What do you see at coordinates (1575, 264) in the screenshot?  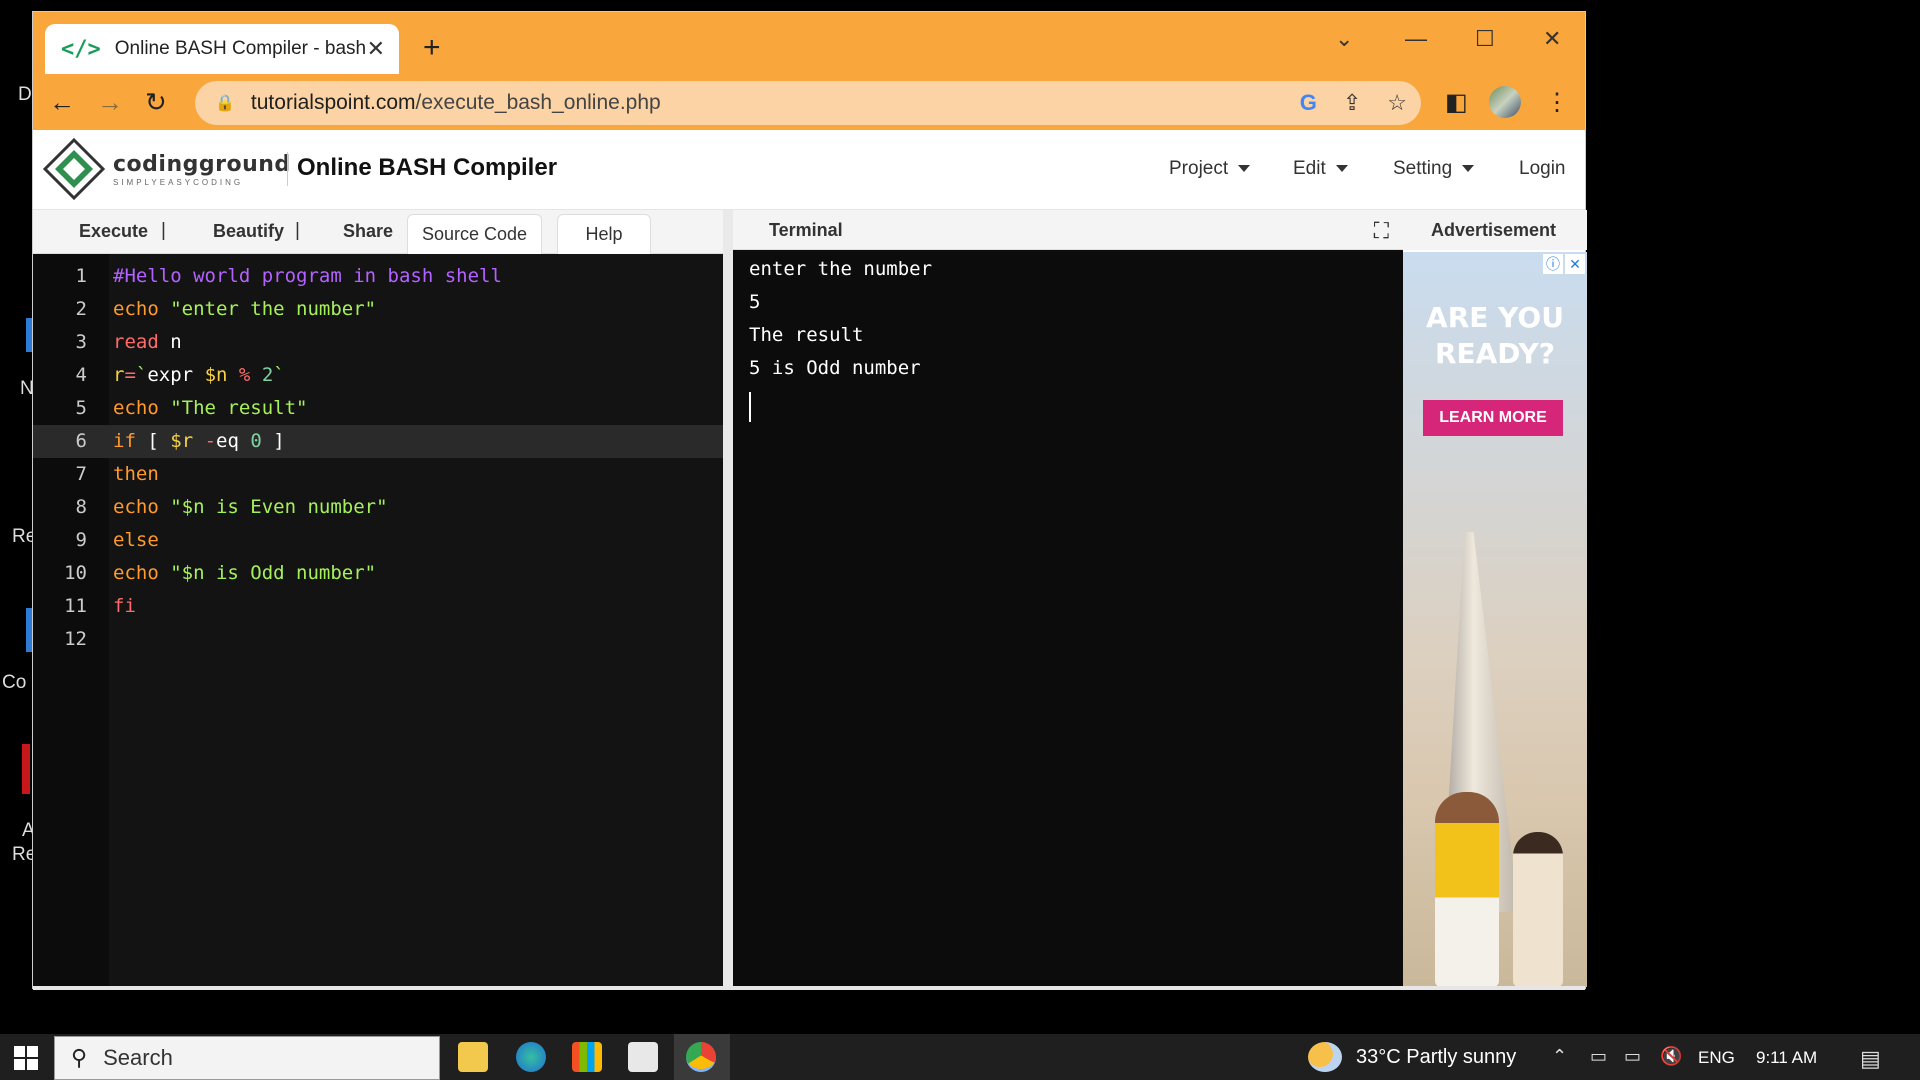 I see `ad-close-icon: ✕` at bounding box center [1575, 264].